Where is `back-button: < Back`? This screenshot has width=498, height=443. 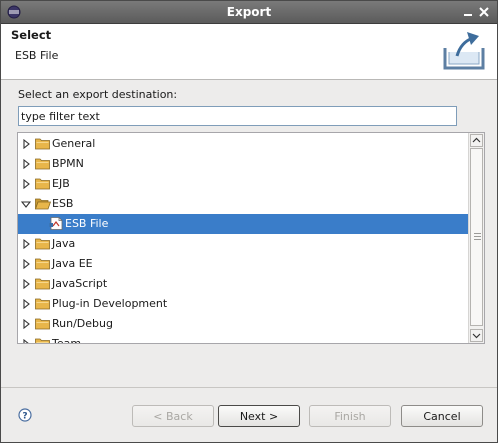
back-button: < Back is located at coordinates (173, 416).